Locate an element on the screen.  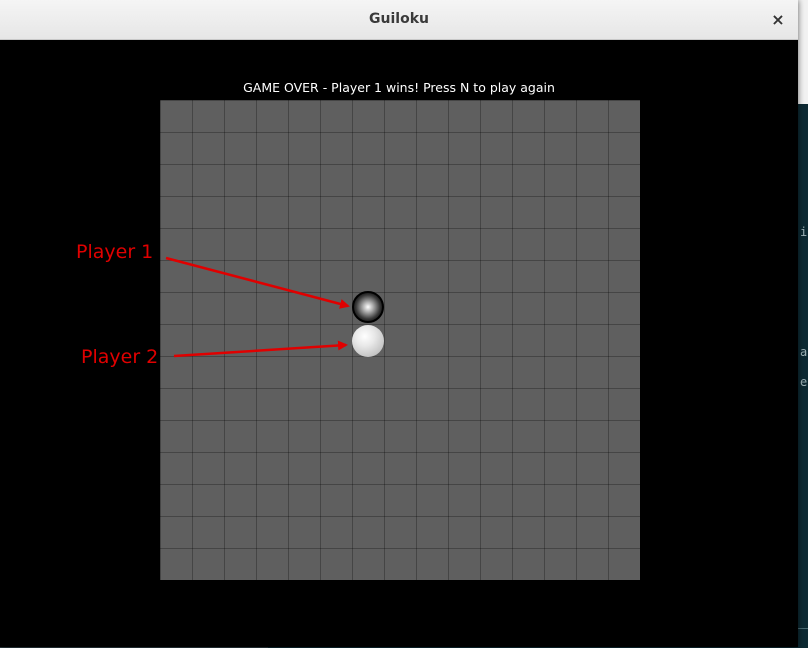
player1-annotation-label: Player 1 is located at coordinates (115, 252).